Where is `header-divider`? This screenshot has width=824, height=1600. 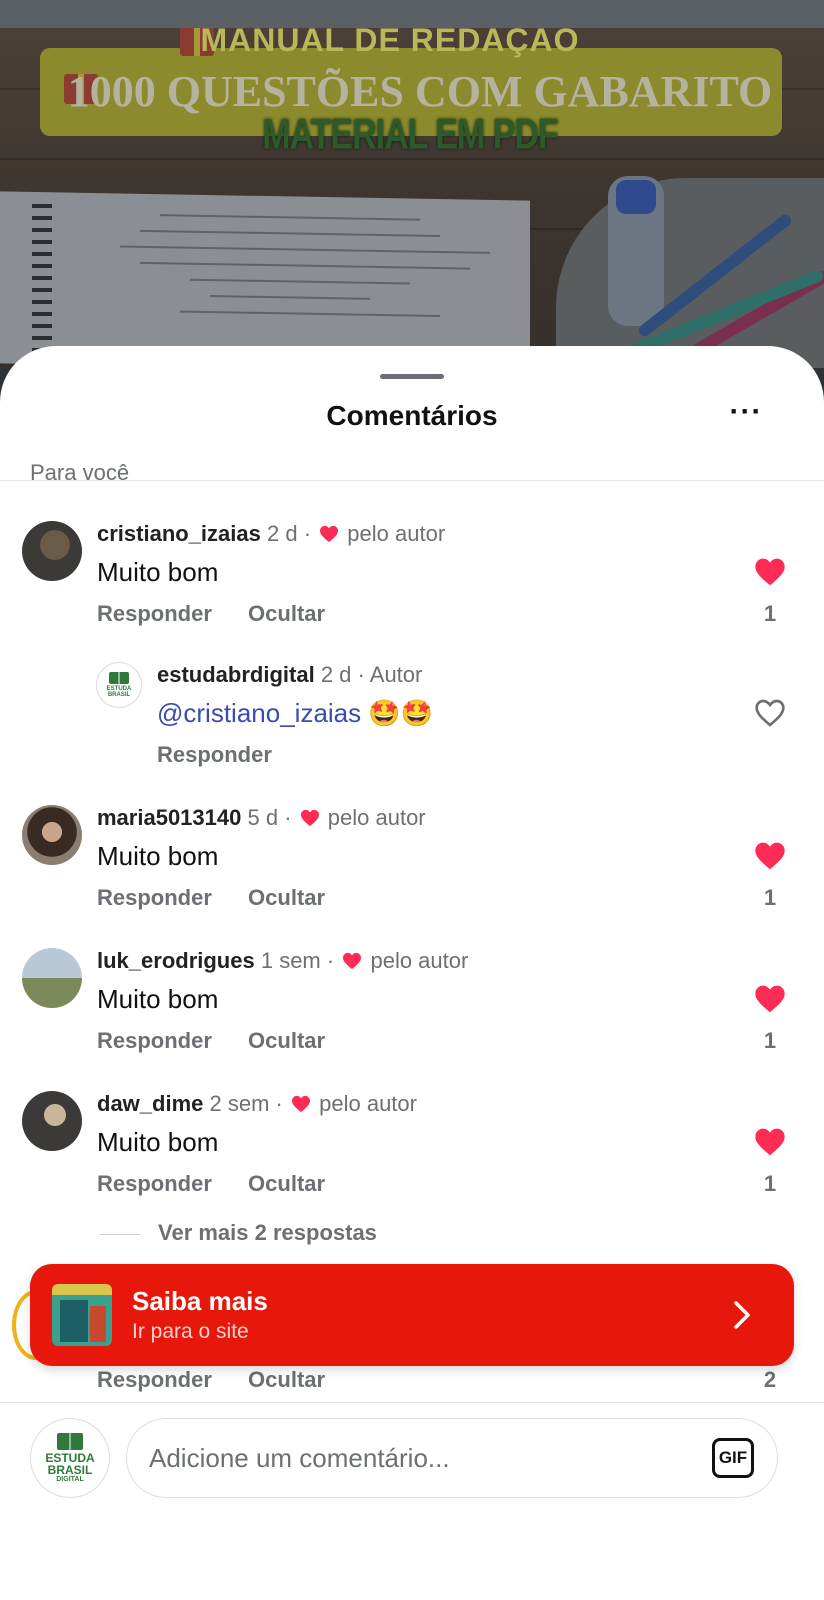 header-divider is located at coordinates (412, 480).